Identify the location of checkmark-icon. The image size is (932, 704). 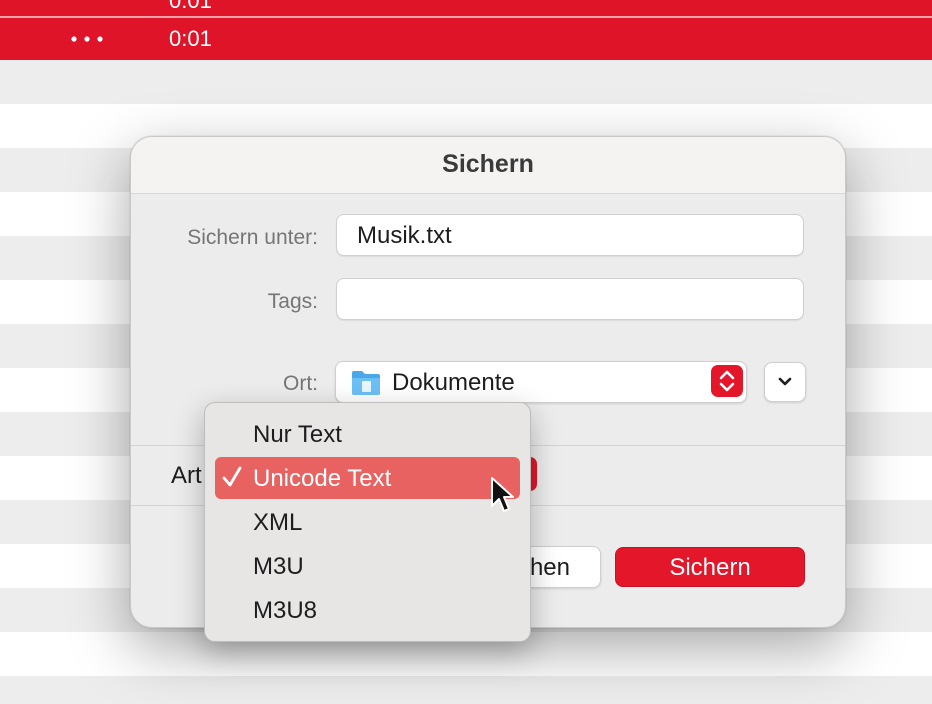
(232, 480).